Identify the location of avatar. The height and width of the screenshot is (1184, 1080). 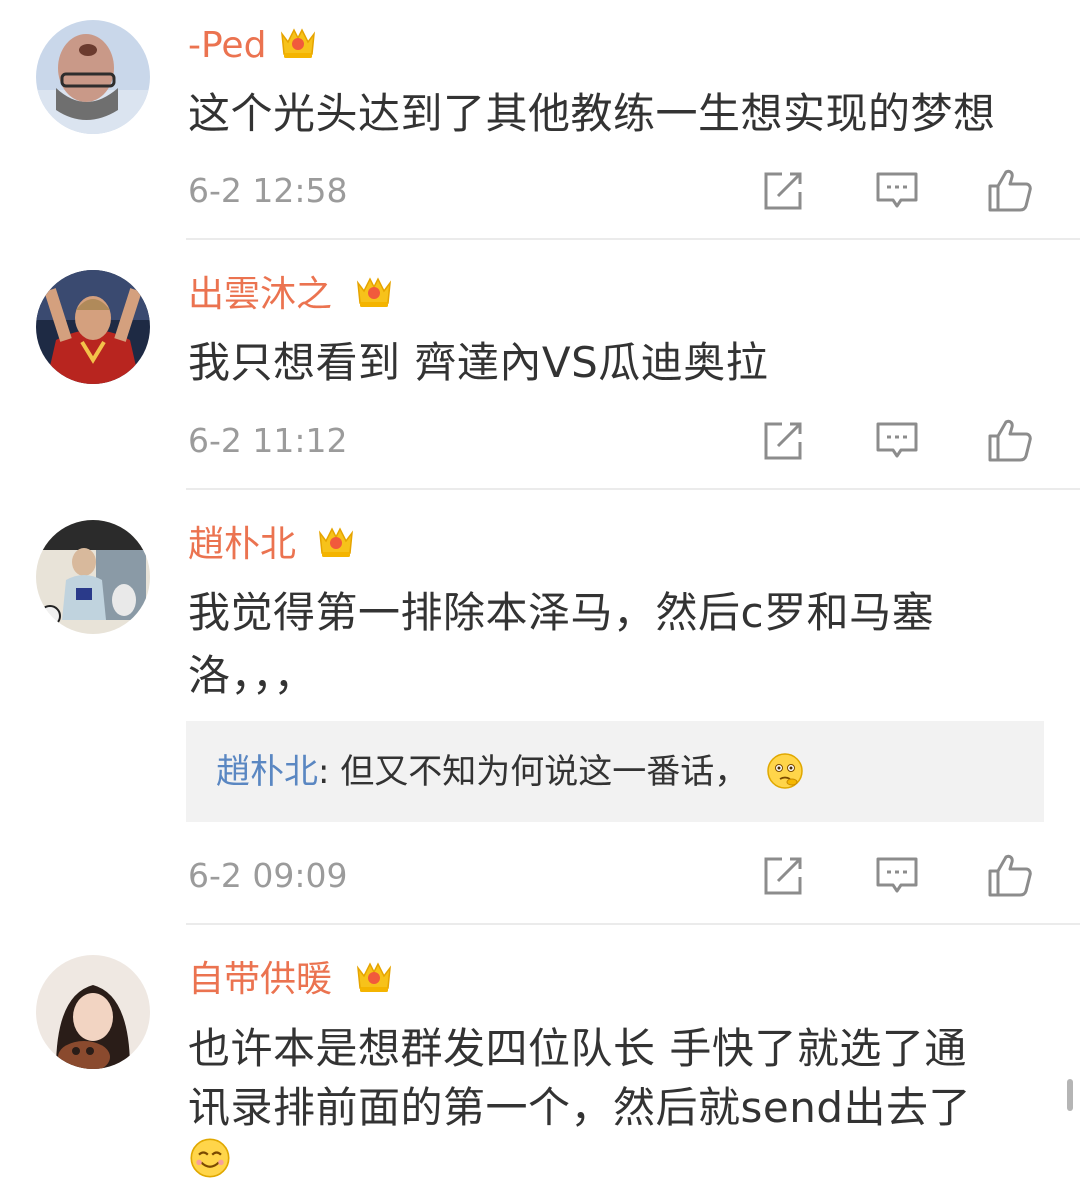
(93, 1012).